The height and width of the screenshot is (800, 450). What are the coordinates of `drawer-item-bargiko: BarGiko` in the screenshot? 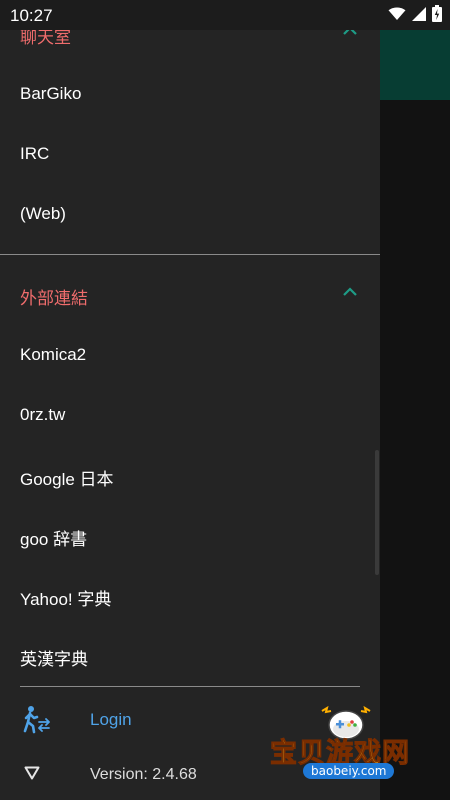 It's located at (190, 94).